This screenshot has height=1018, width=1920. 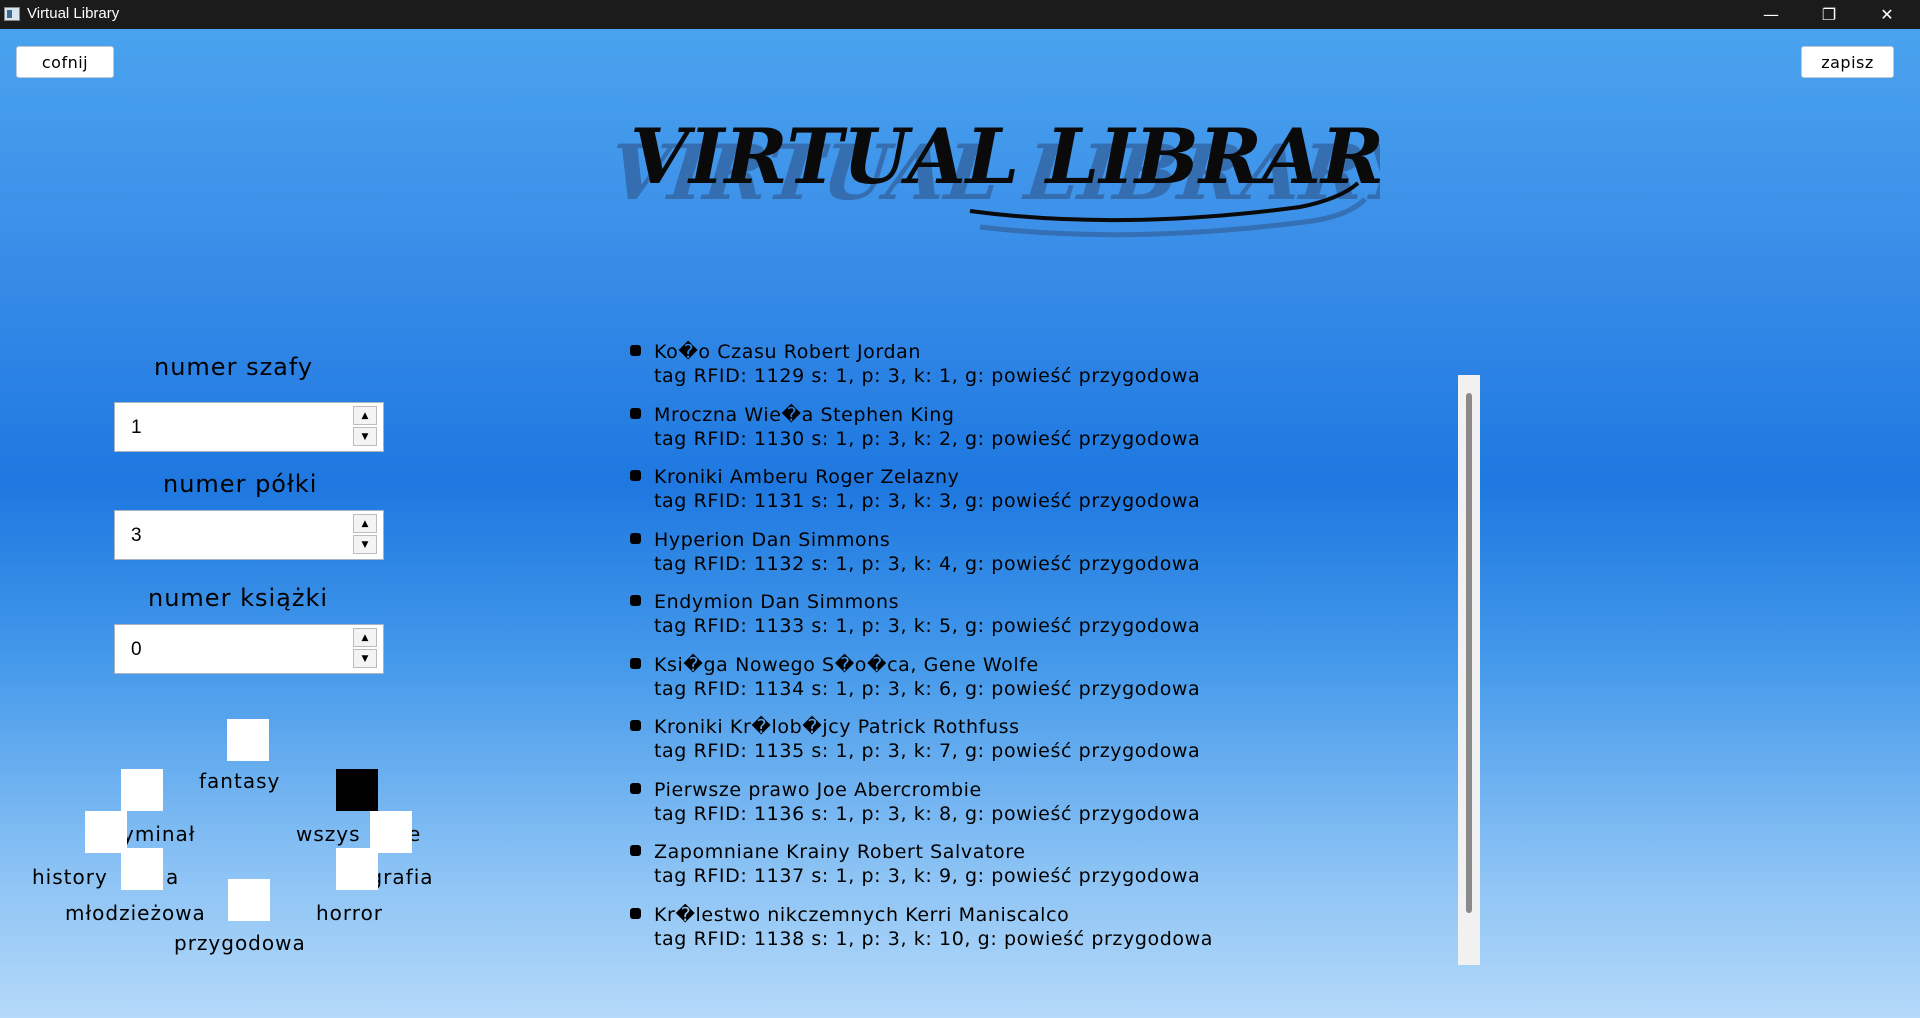 I want to click on book-title: Endymion Dan Simmons, so click(x=777, y=602).